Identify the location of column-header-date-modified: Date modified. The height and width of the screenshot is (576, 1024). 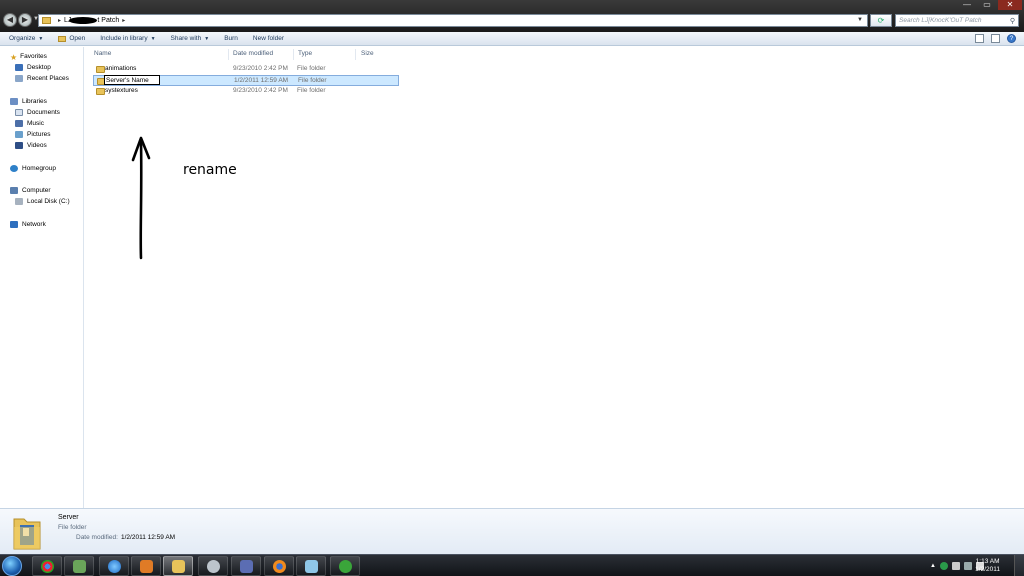
(253, 53).